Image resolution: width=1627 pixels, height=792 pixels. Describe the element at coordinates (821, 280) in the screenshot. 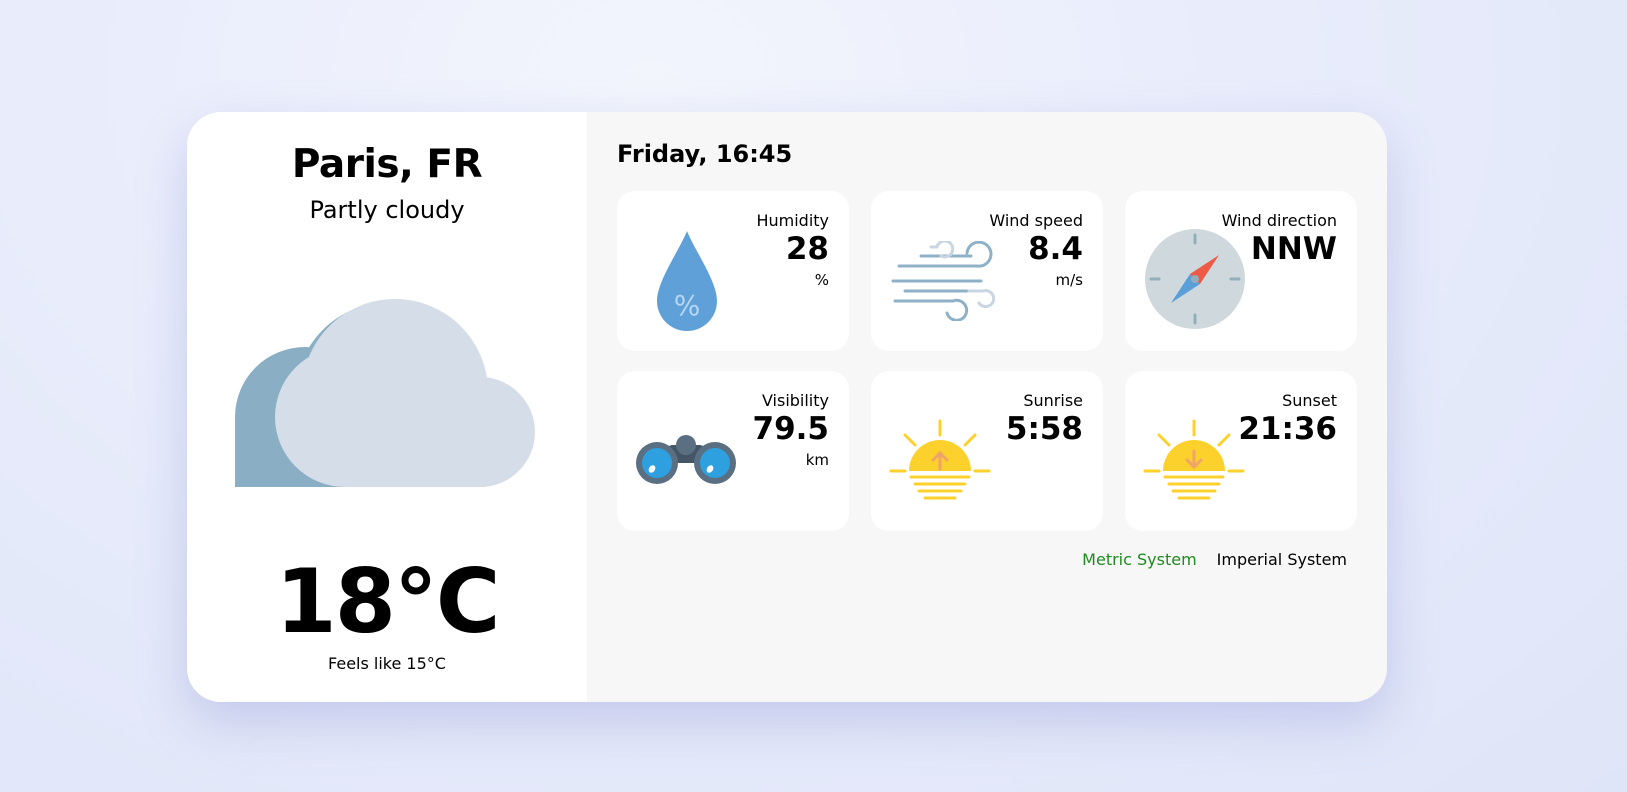

I see `humidity-unit: %` at that location.